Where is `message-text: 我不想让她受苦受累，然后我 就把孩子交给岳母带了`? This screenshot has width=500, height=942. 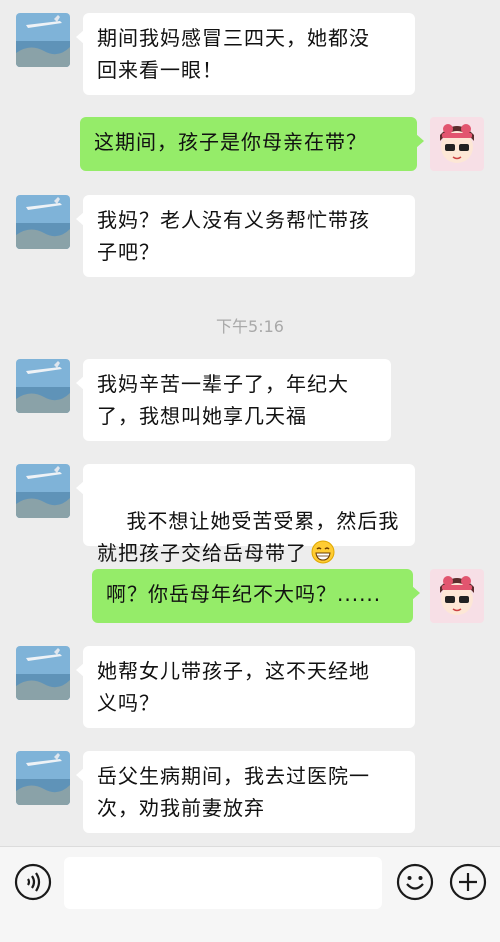
message-text: 我不想让她受苦受累，然后我 就把孩子交给岳母带了 is located at coordinates (248, 537).